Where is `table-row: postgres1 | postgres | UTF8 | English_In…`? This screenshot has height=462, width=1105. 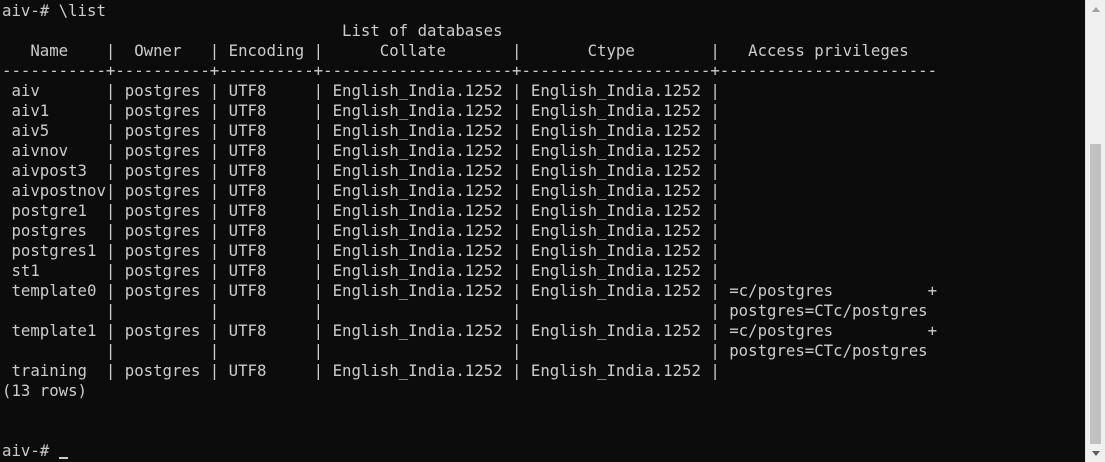
table-row: postgres1 | postgres | UTF8 | English_In… is located at coordinates (361, 250).